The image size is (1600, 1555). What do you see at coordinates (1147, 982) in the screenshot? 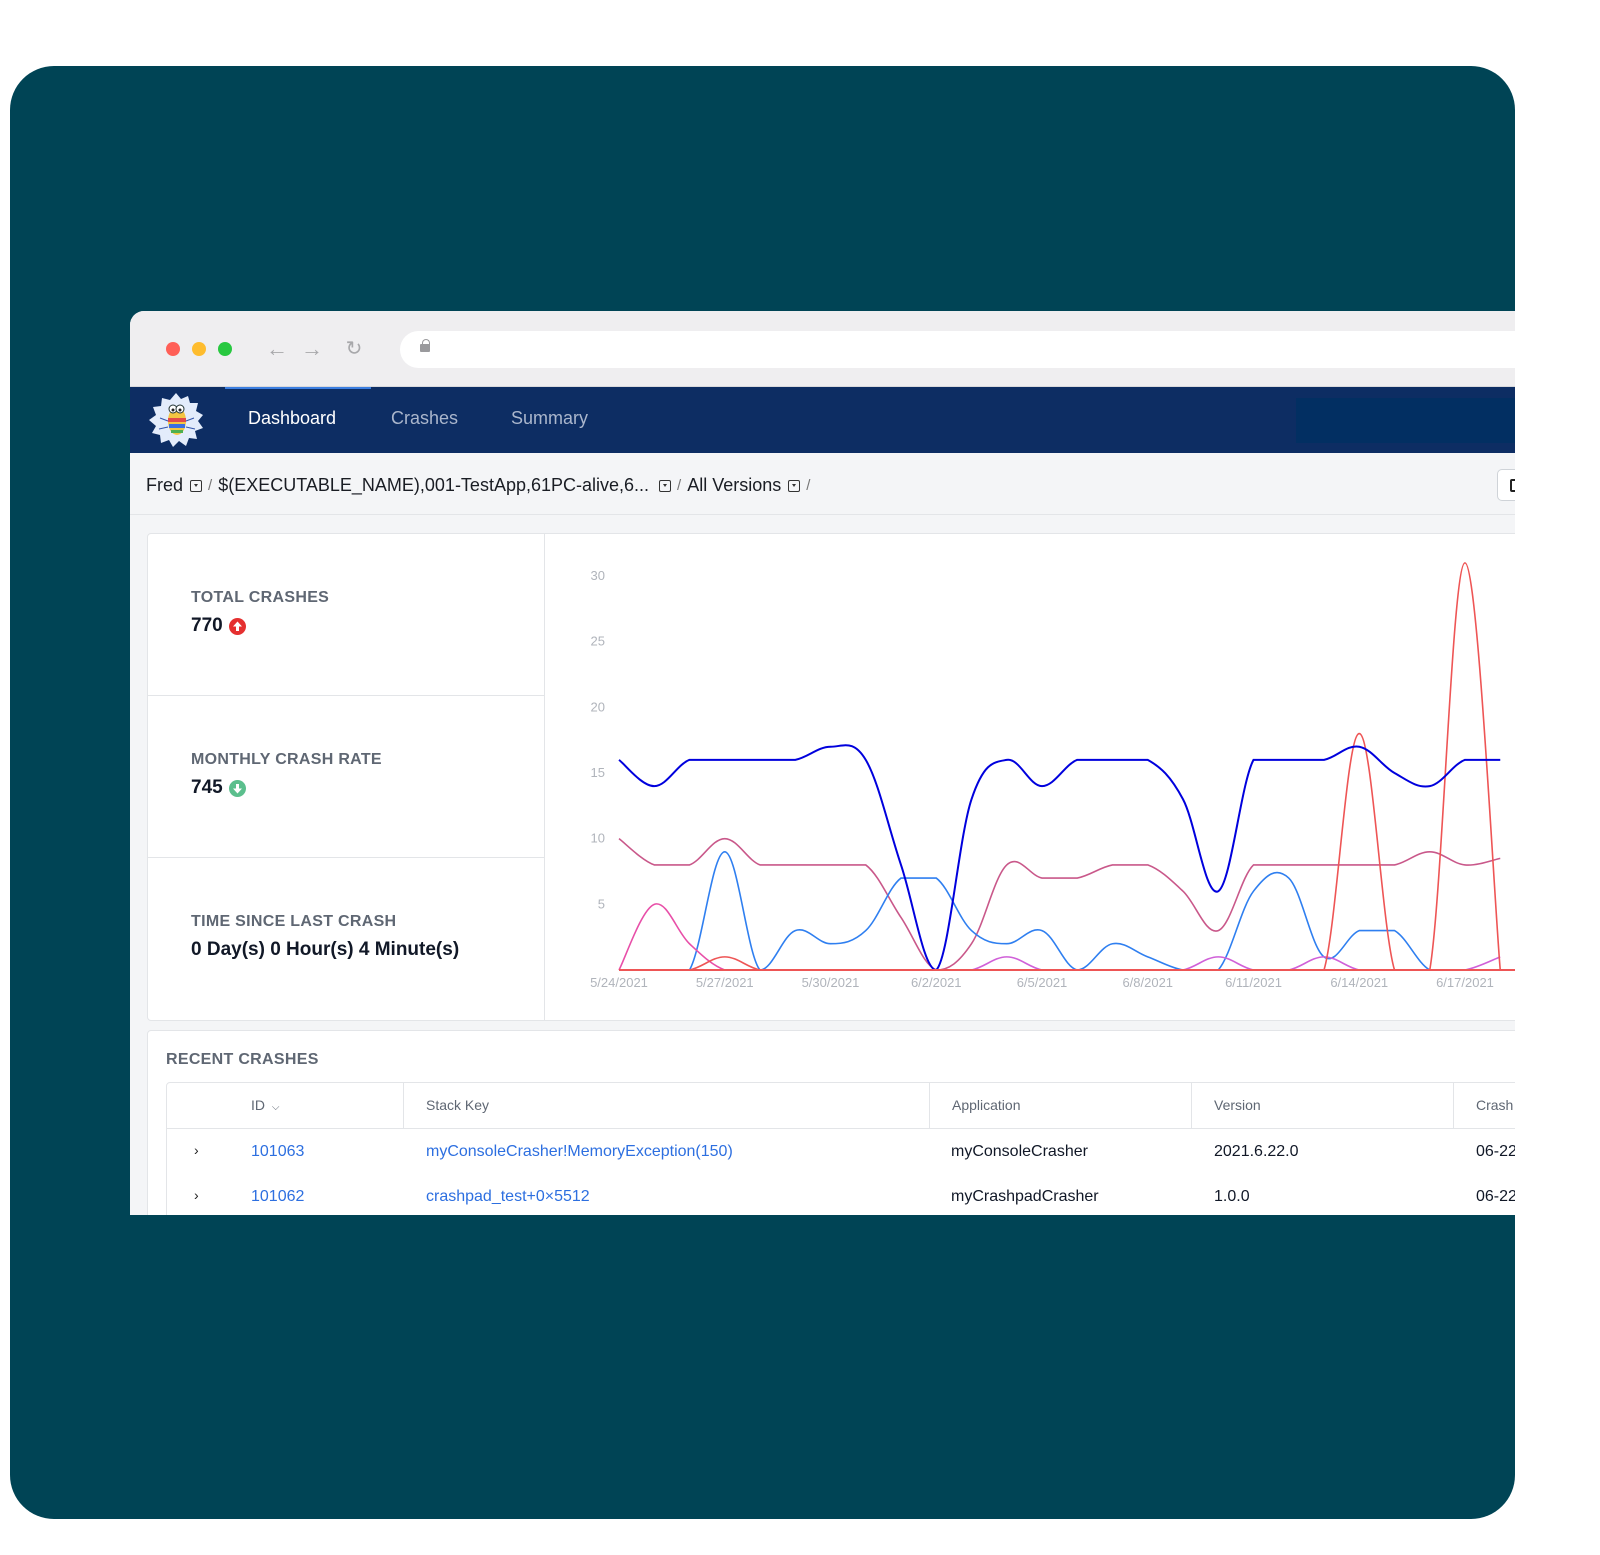
I see `x-tick-label: 6/8/2021` at bounding box center [1147, 982].